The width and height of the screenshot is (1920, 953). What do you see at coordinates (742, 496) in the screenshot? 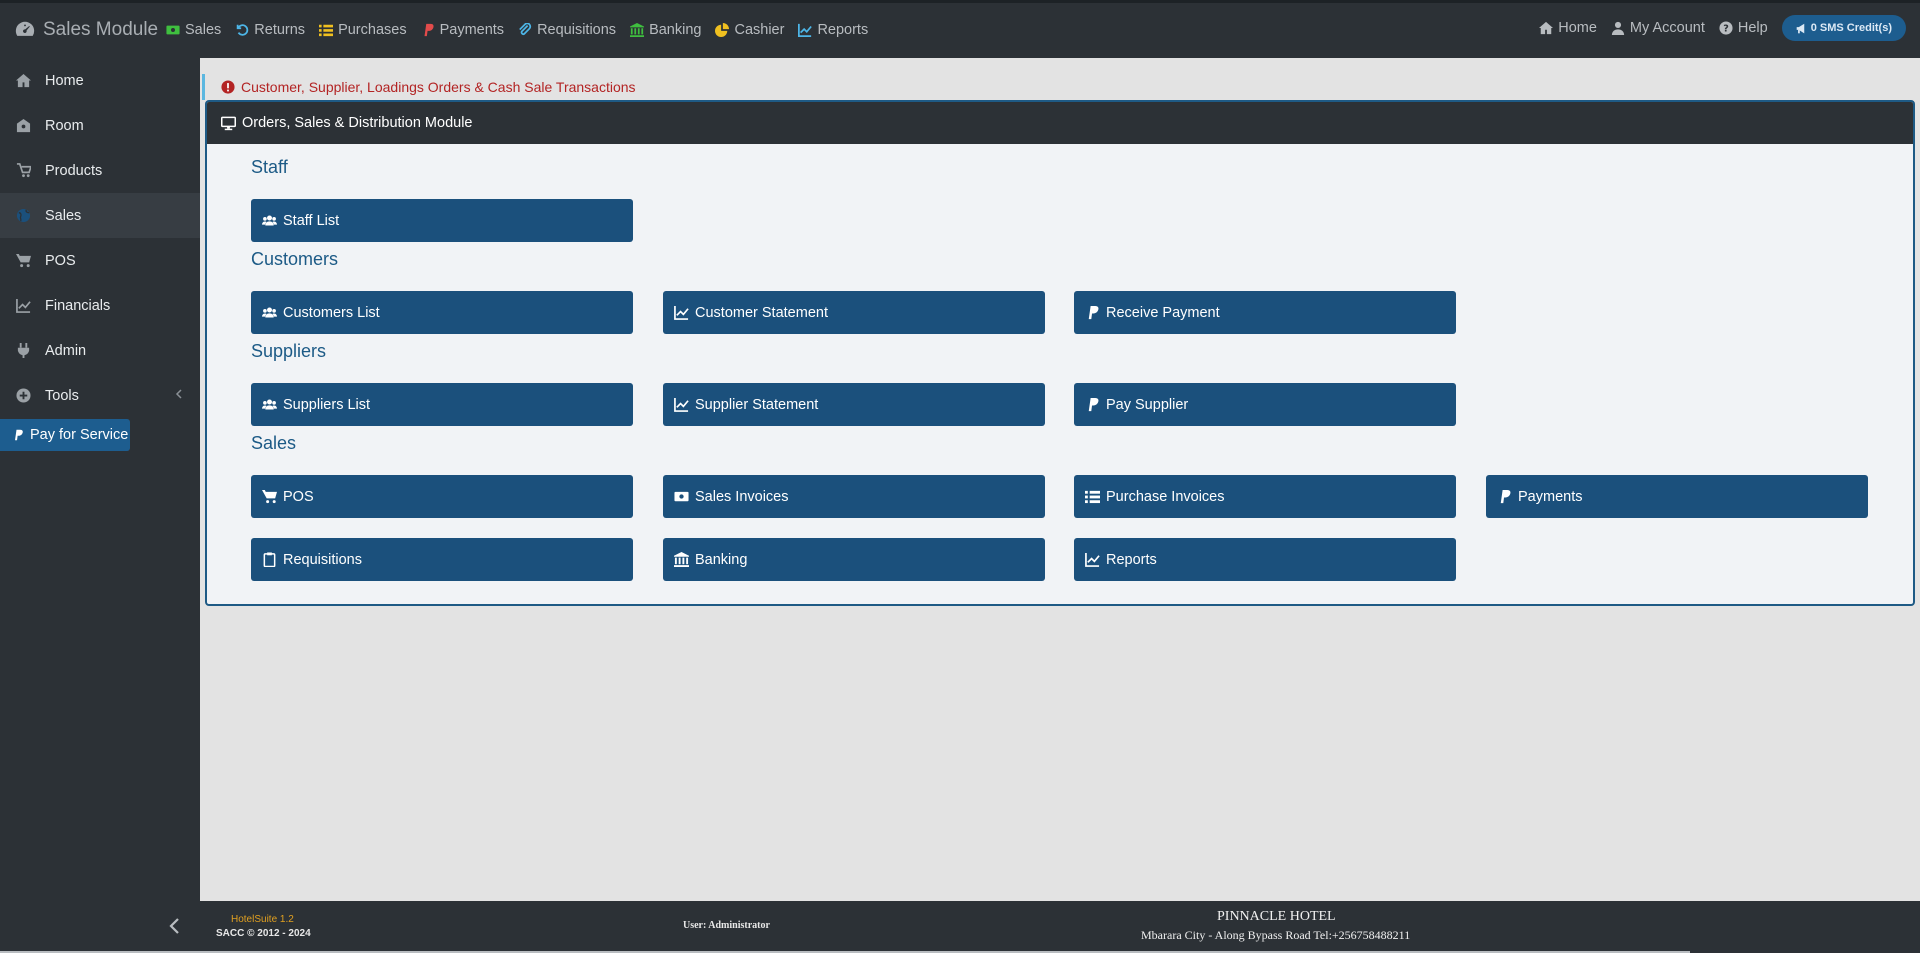
I see `button-label: Sales Invoices` at bounding box center [742, 496].